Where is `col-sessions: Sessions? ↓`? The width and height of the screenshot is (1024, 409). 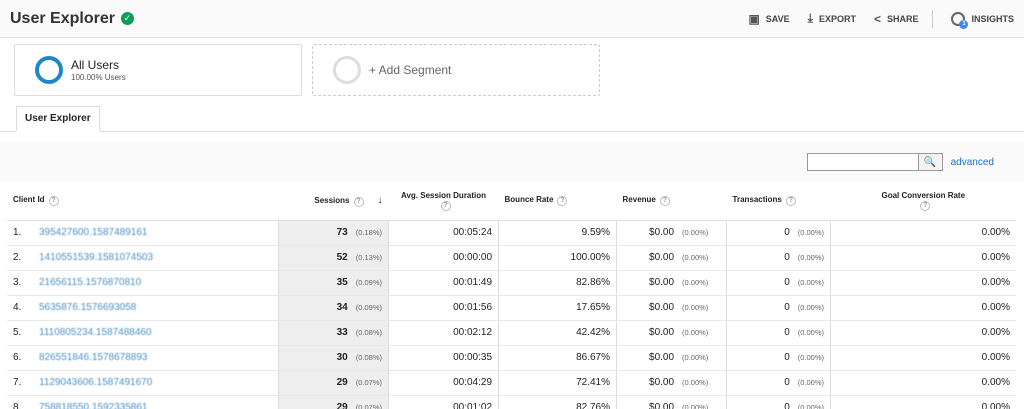 col-sessions: Sessions? ↓ is located at coordinates (333, 201).